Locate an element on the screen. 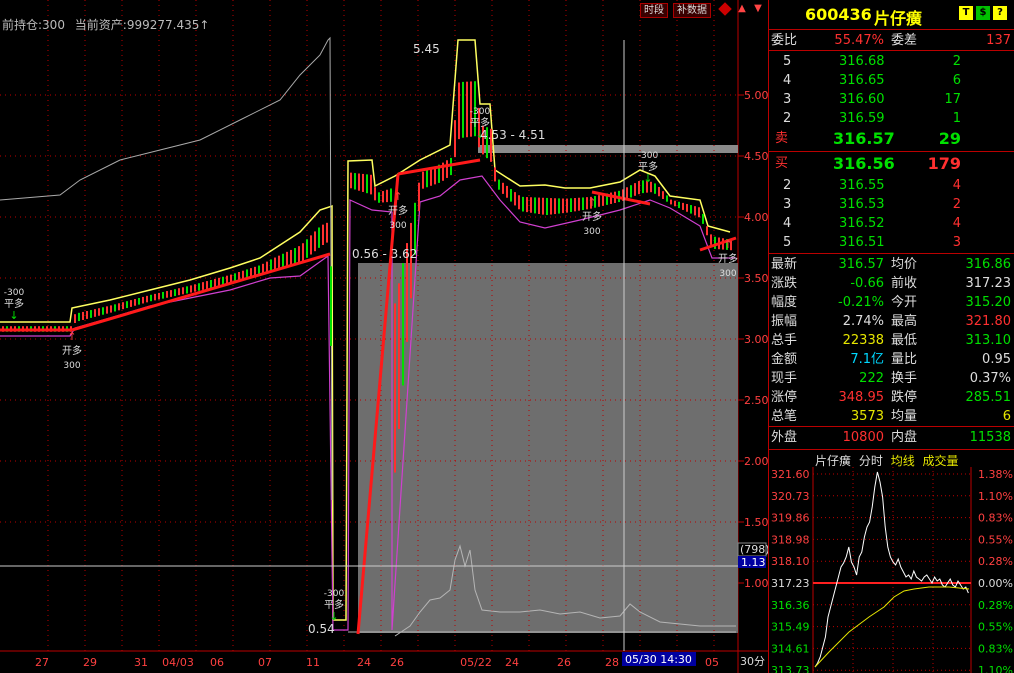  quote-value: 222 is located at coordinates (871, 378).